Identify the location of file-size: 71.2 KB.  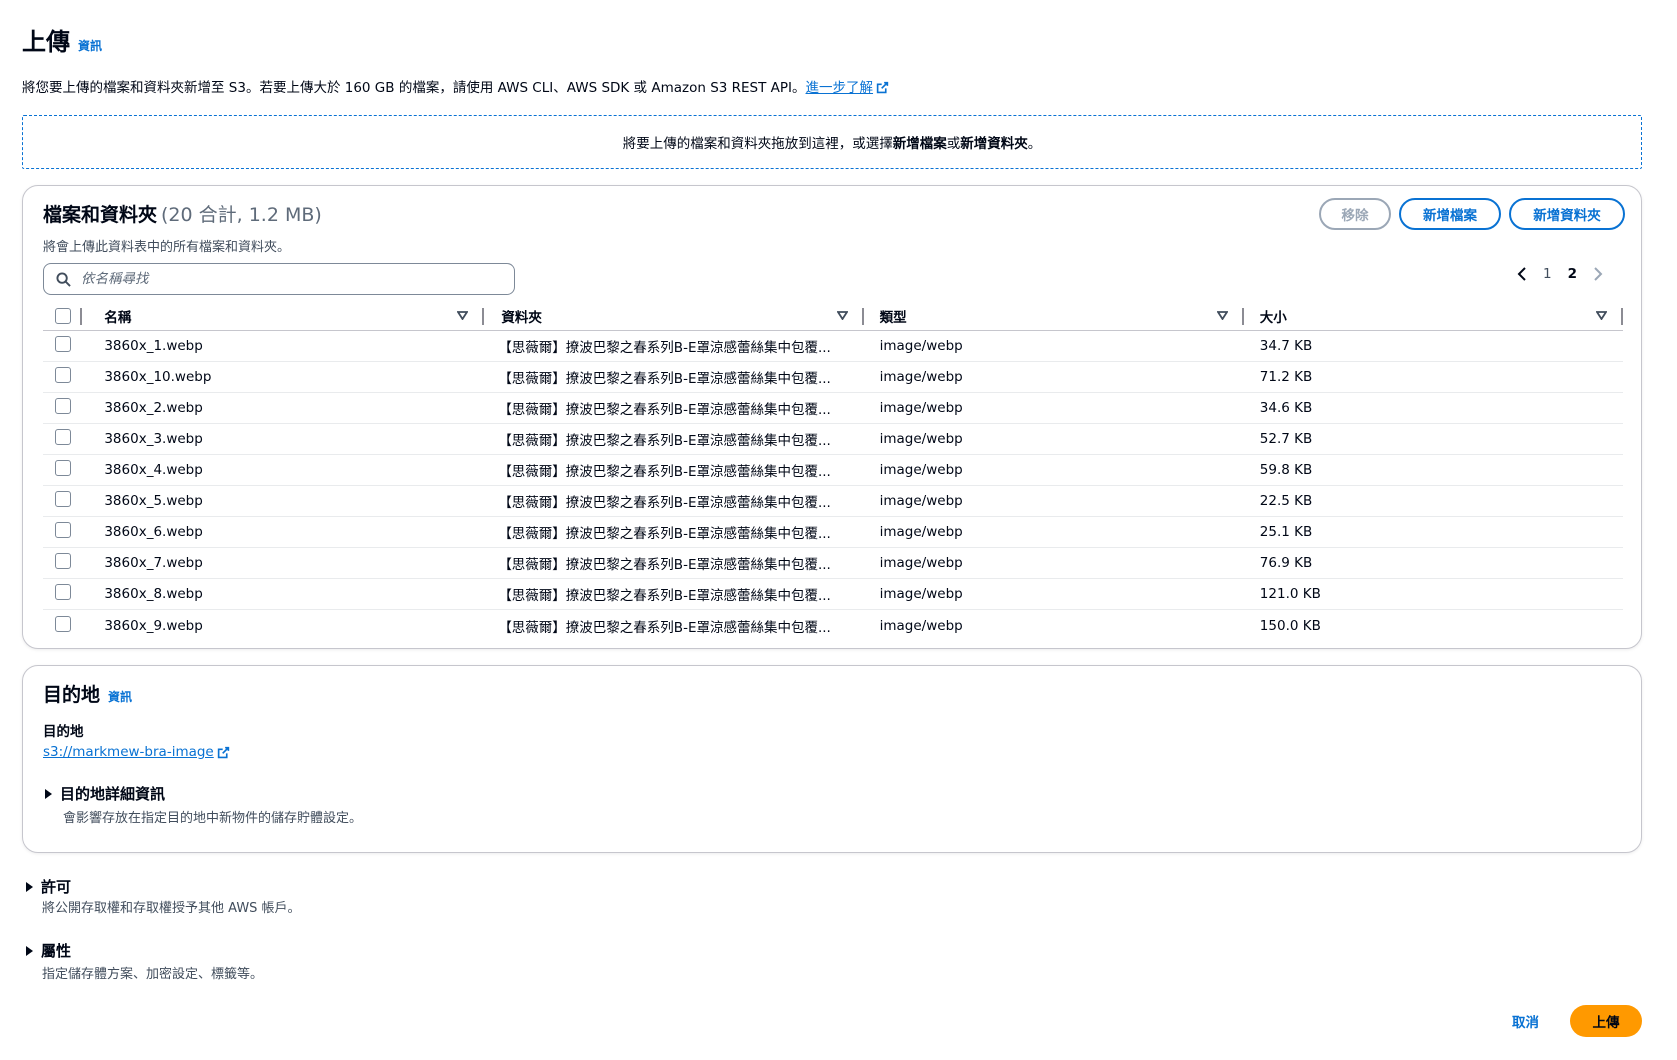
(1286, 377).